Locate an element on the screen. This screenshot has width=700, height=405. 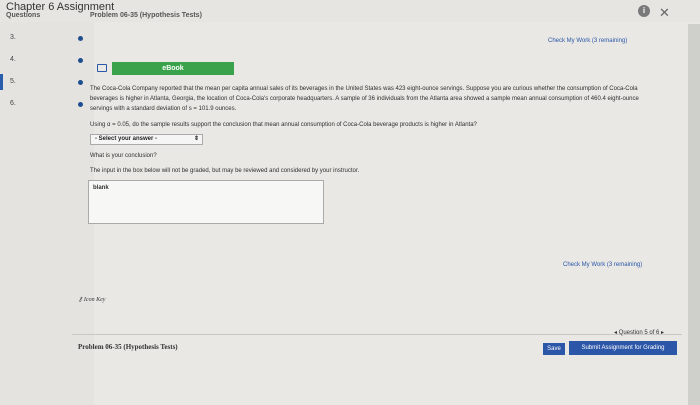
conclusion-textarea: blank is located at coordinates (206, 202).